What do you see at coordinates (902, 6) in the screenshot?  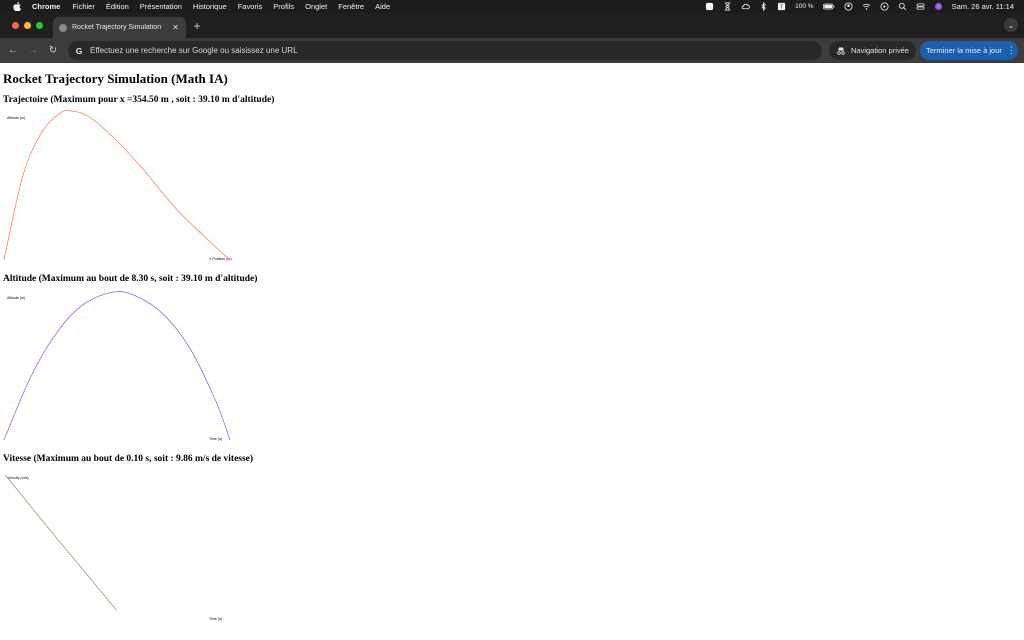 I see `spotlight-search-icon` at bounding box center [902, 6].